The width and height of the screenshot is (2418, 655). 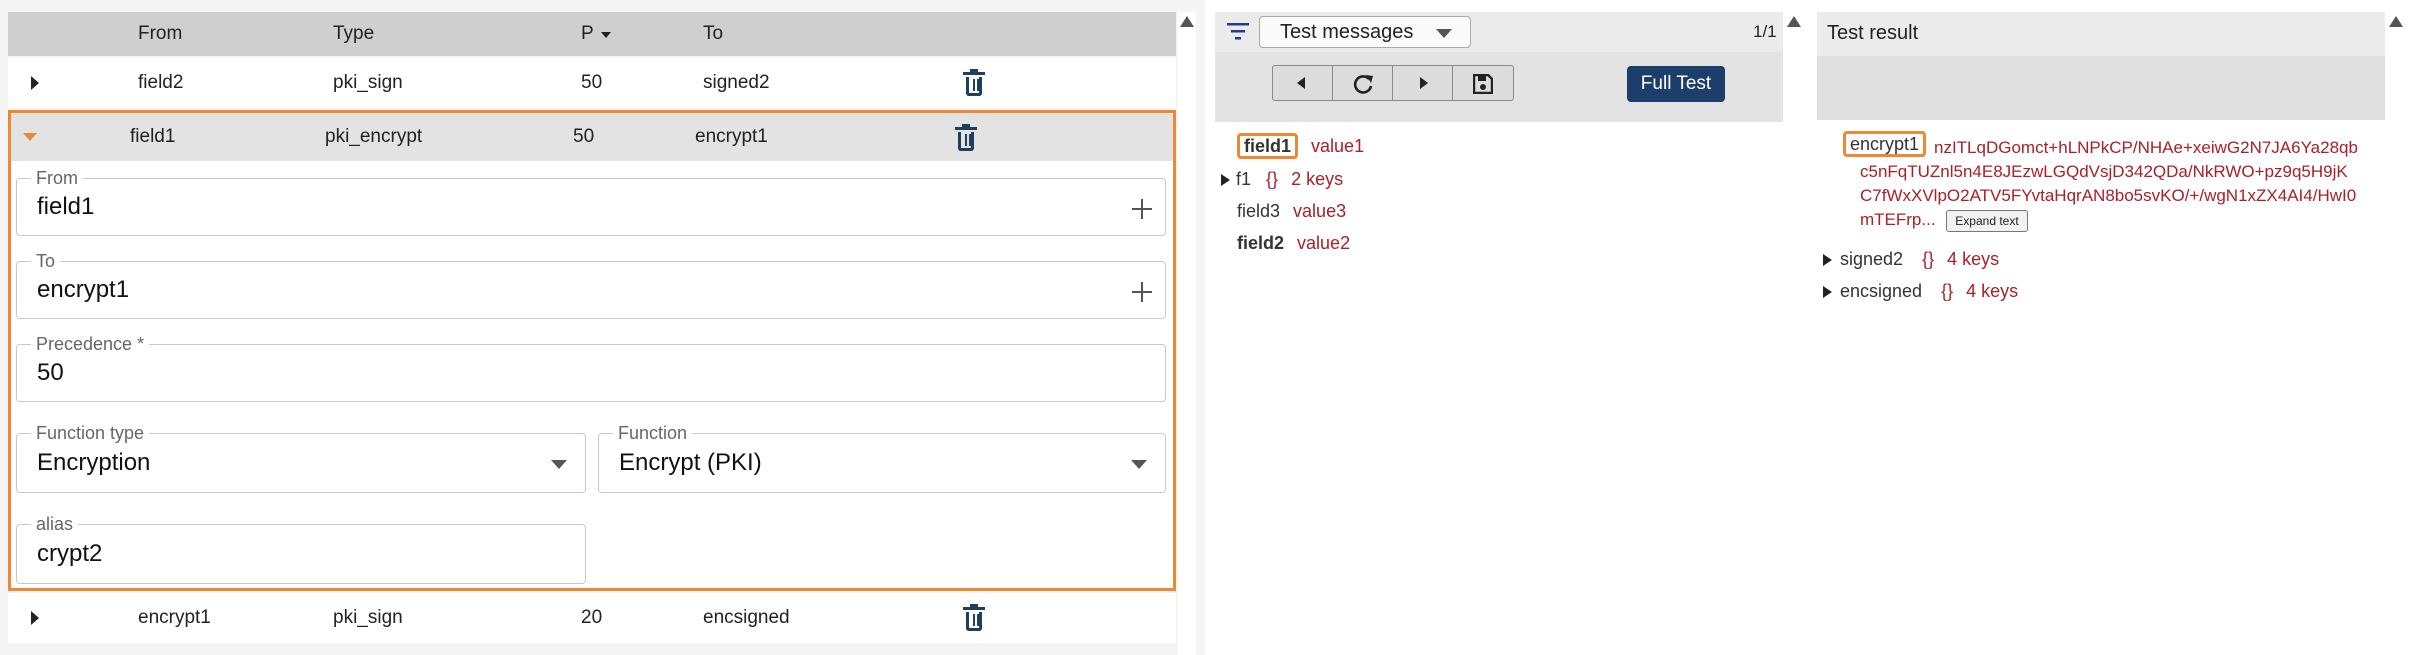 What do you see at coordinates (161, 82) in the screenshot?
I see `row-from: field2` at bounding box center [161, 82].